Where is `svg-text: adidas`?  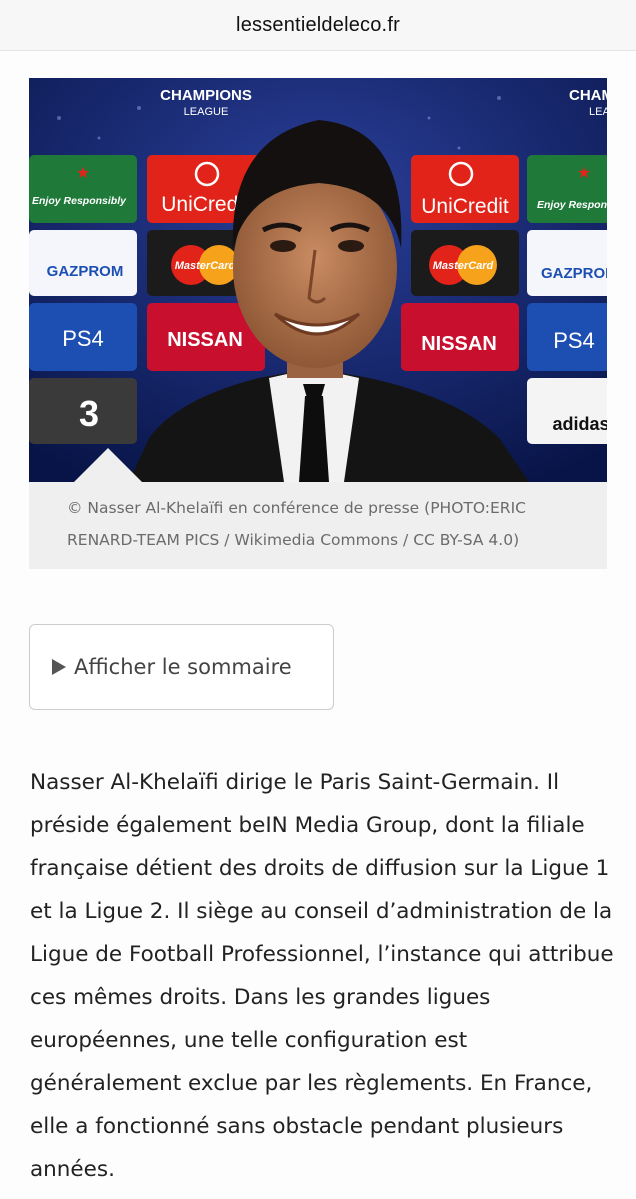
svg-text: adidas is located at coordinates (579, 424).